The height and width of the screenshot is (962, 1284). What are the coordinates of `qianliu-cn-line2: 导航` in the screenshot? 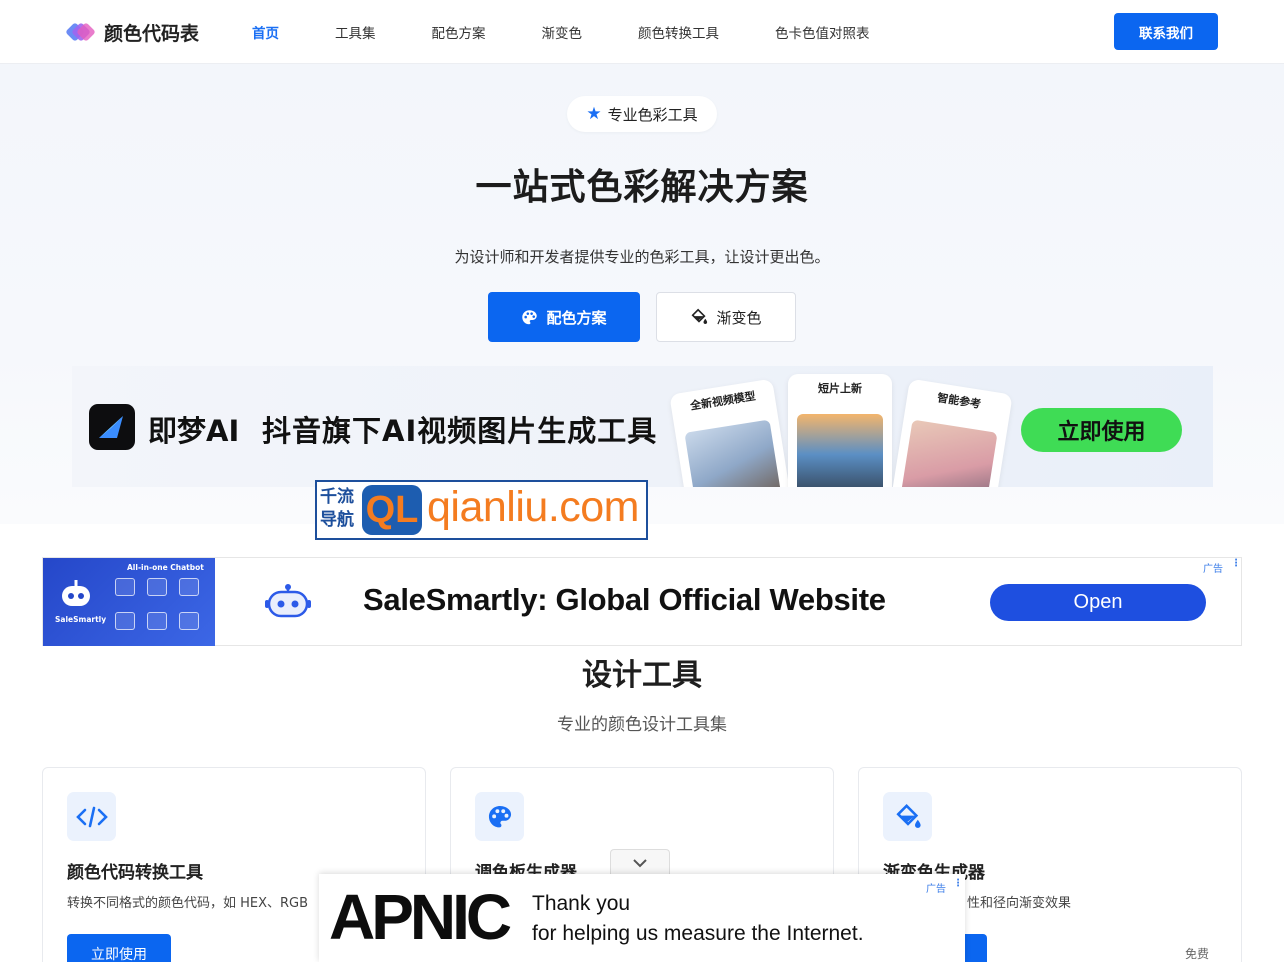 It's located at (337, 520).